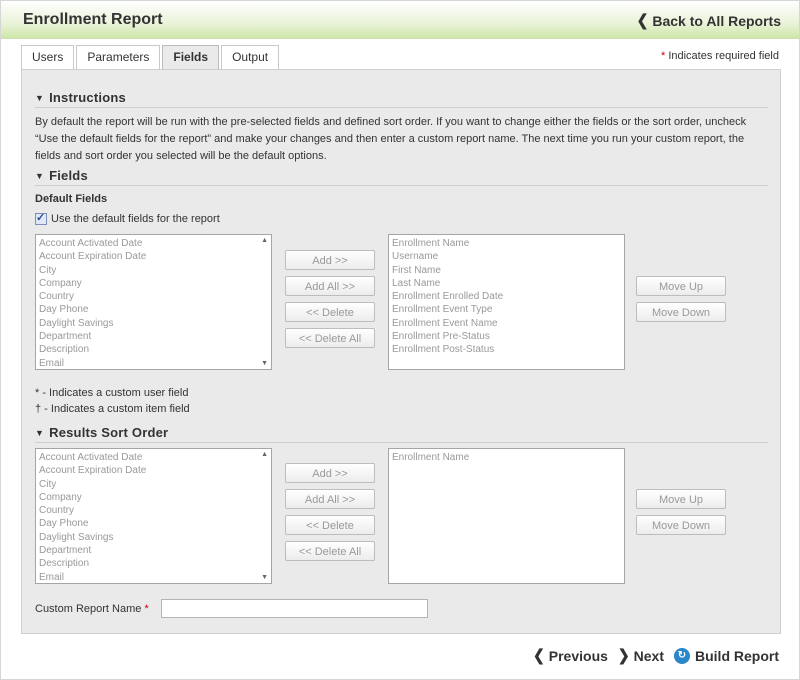 The image size is (800, 680). I want to click on required-field-note: * Indicates required field, so click(720, 56).